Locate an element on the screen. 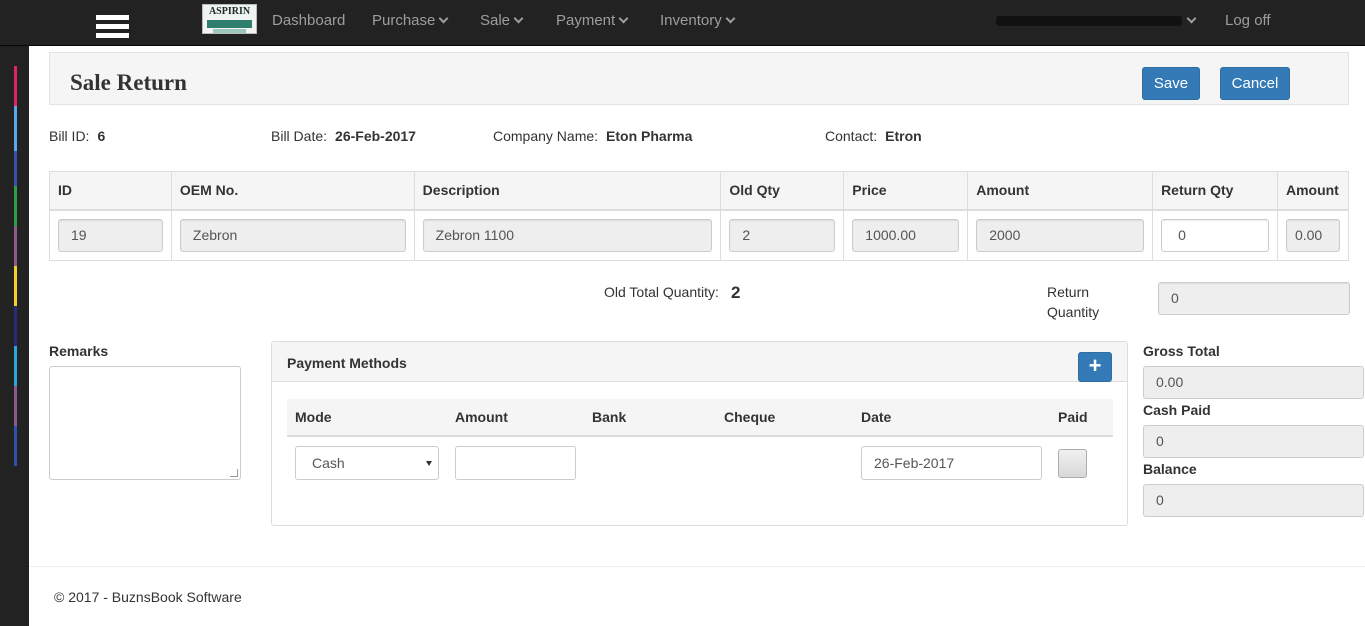 This screenshot has height=626, width=1365. col-mode: Mode is located at coordinates (367, 418).